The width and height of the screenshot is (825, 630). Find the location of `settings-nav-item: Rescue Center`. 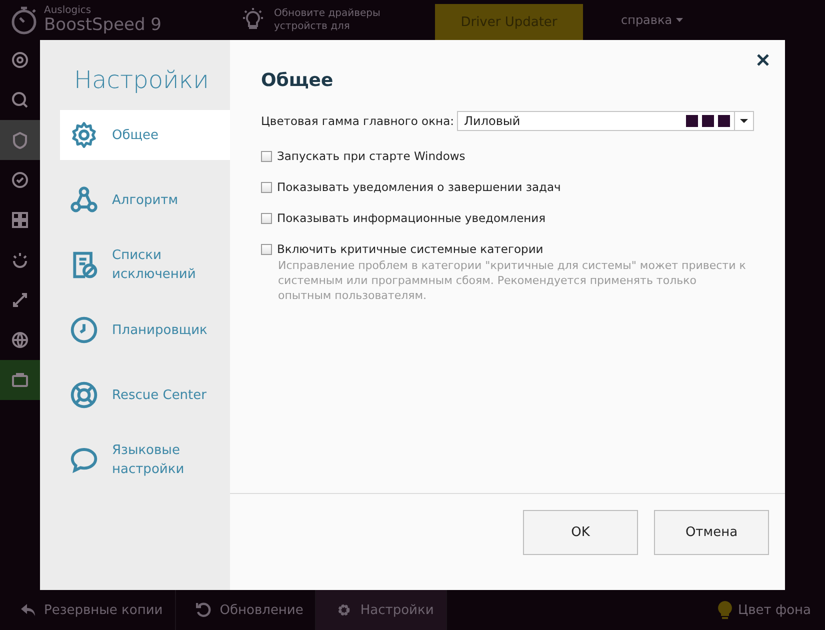

settings-nav-item: Rescue Center is located at coordinates (145, 395).